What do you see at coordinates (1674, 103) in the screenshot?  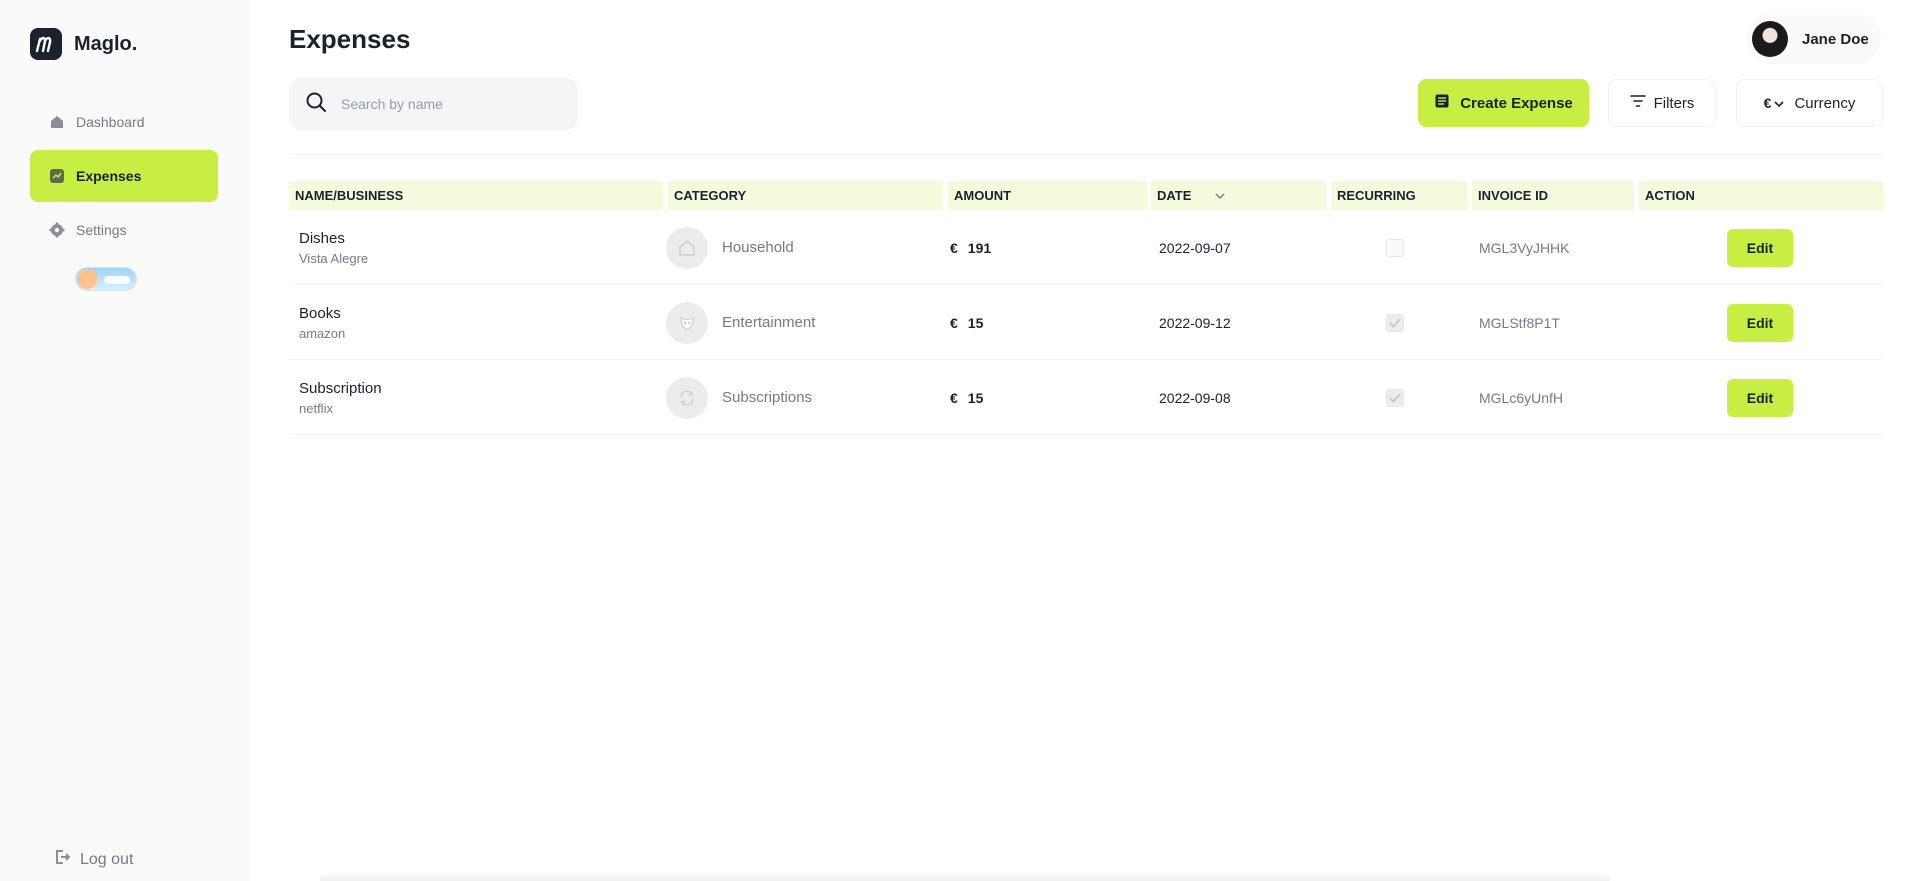 I see `filters-label: Filters` at bounding box center [1674, 103].